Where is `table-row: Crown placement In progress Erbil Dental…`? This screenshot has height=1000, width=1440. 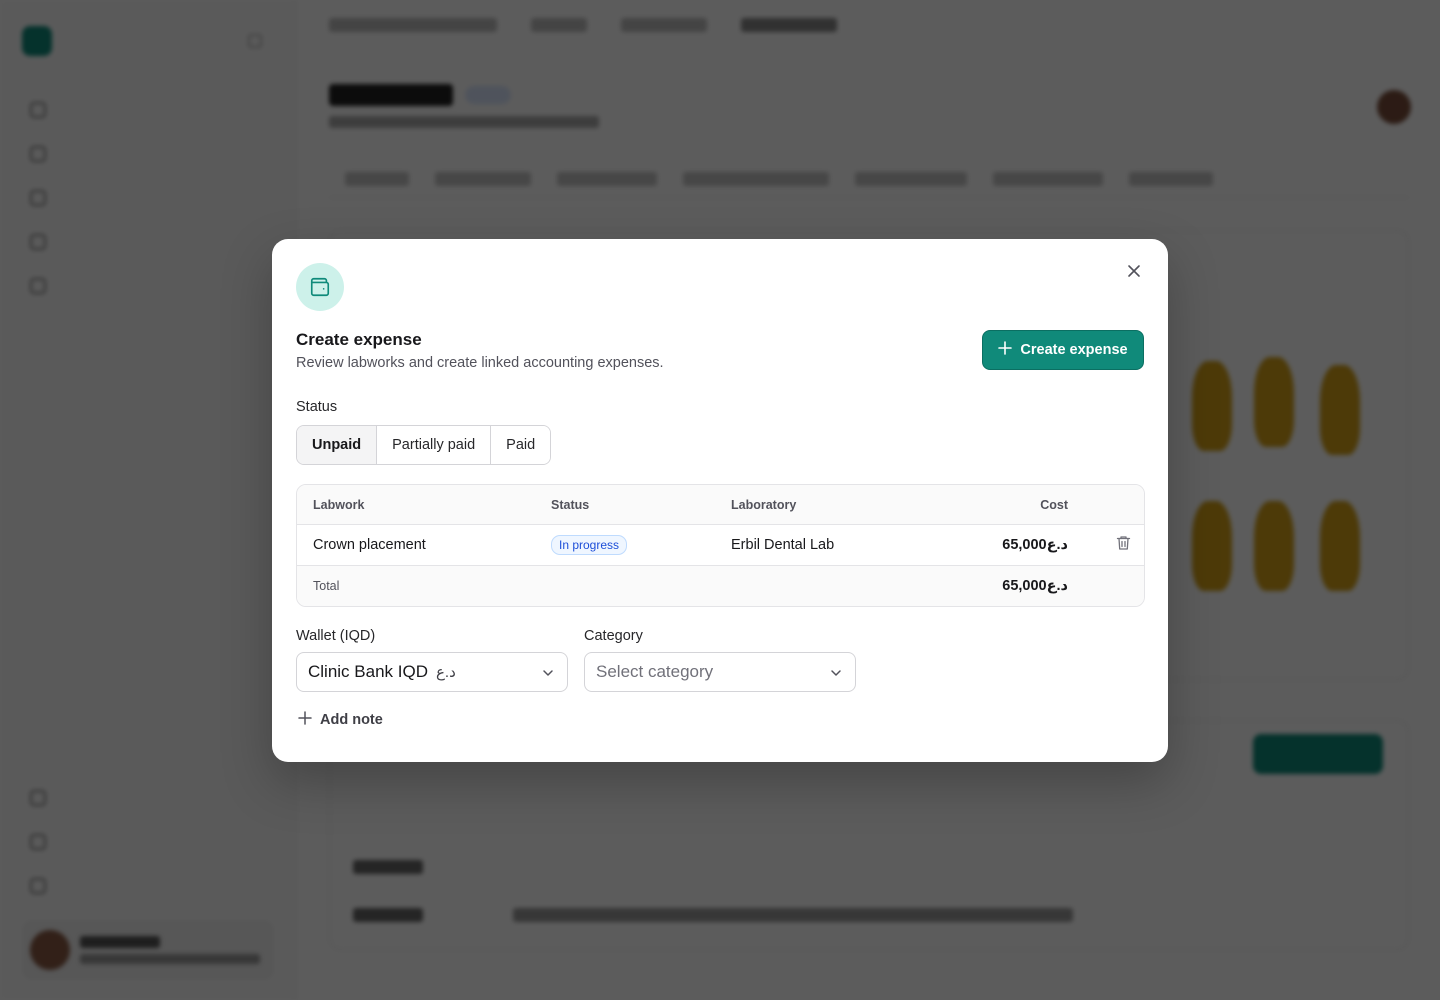 table-row: Crown placement In progress Erbil Dental… is located at coordinates (720, 545).